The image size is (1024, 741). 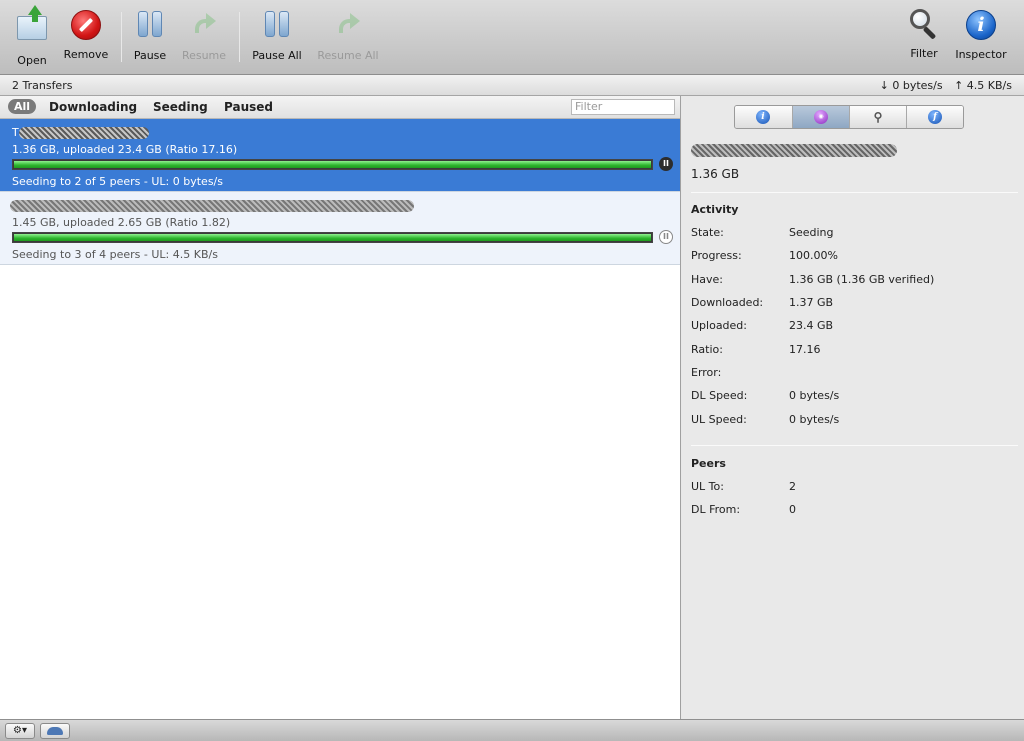 I want to click on field-value: 0 bytes/s, so click(x=814, y=395).